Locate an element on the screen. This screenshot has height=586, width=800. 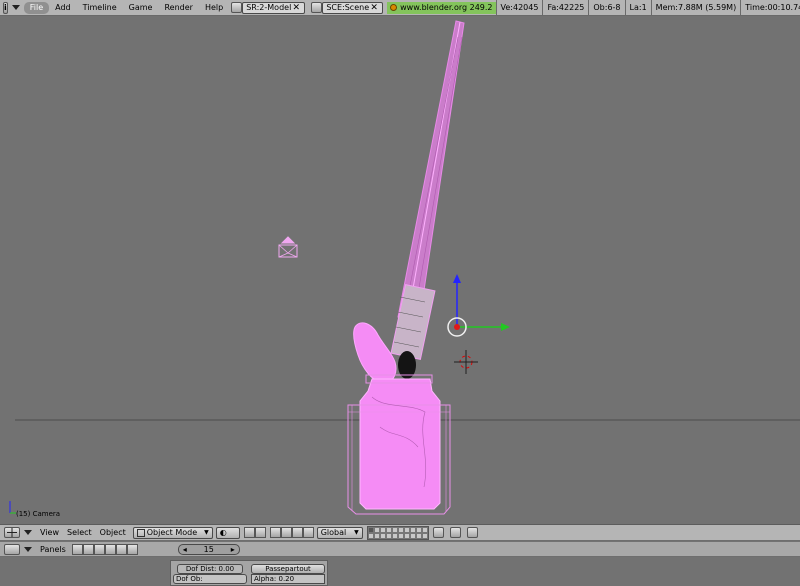
manipulator-group is located at coordinates (291, 532).